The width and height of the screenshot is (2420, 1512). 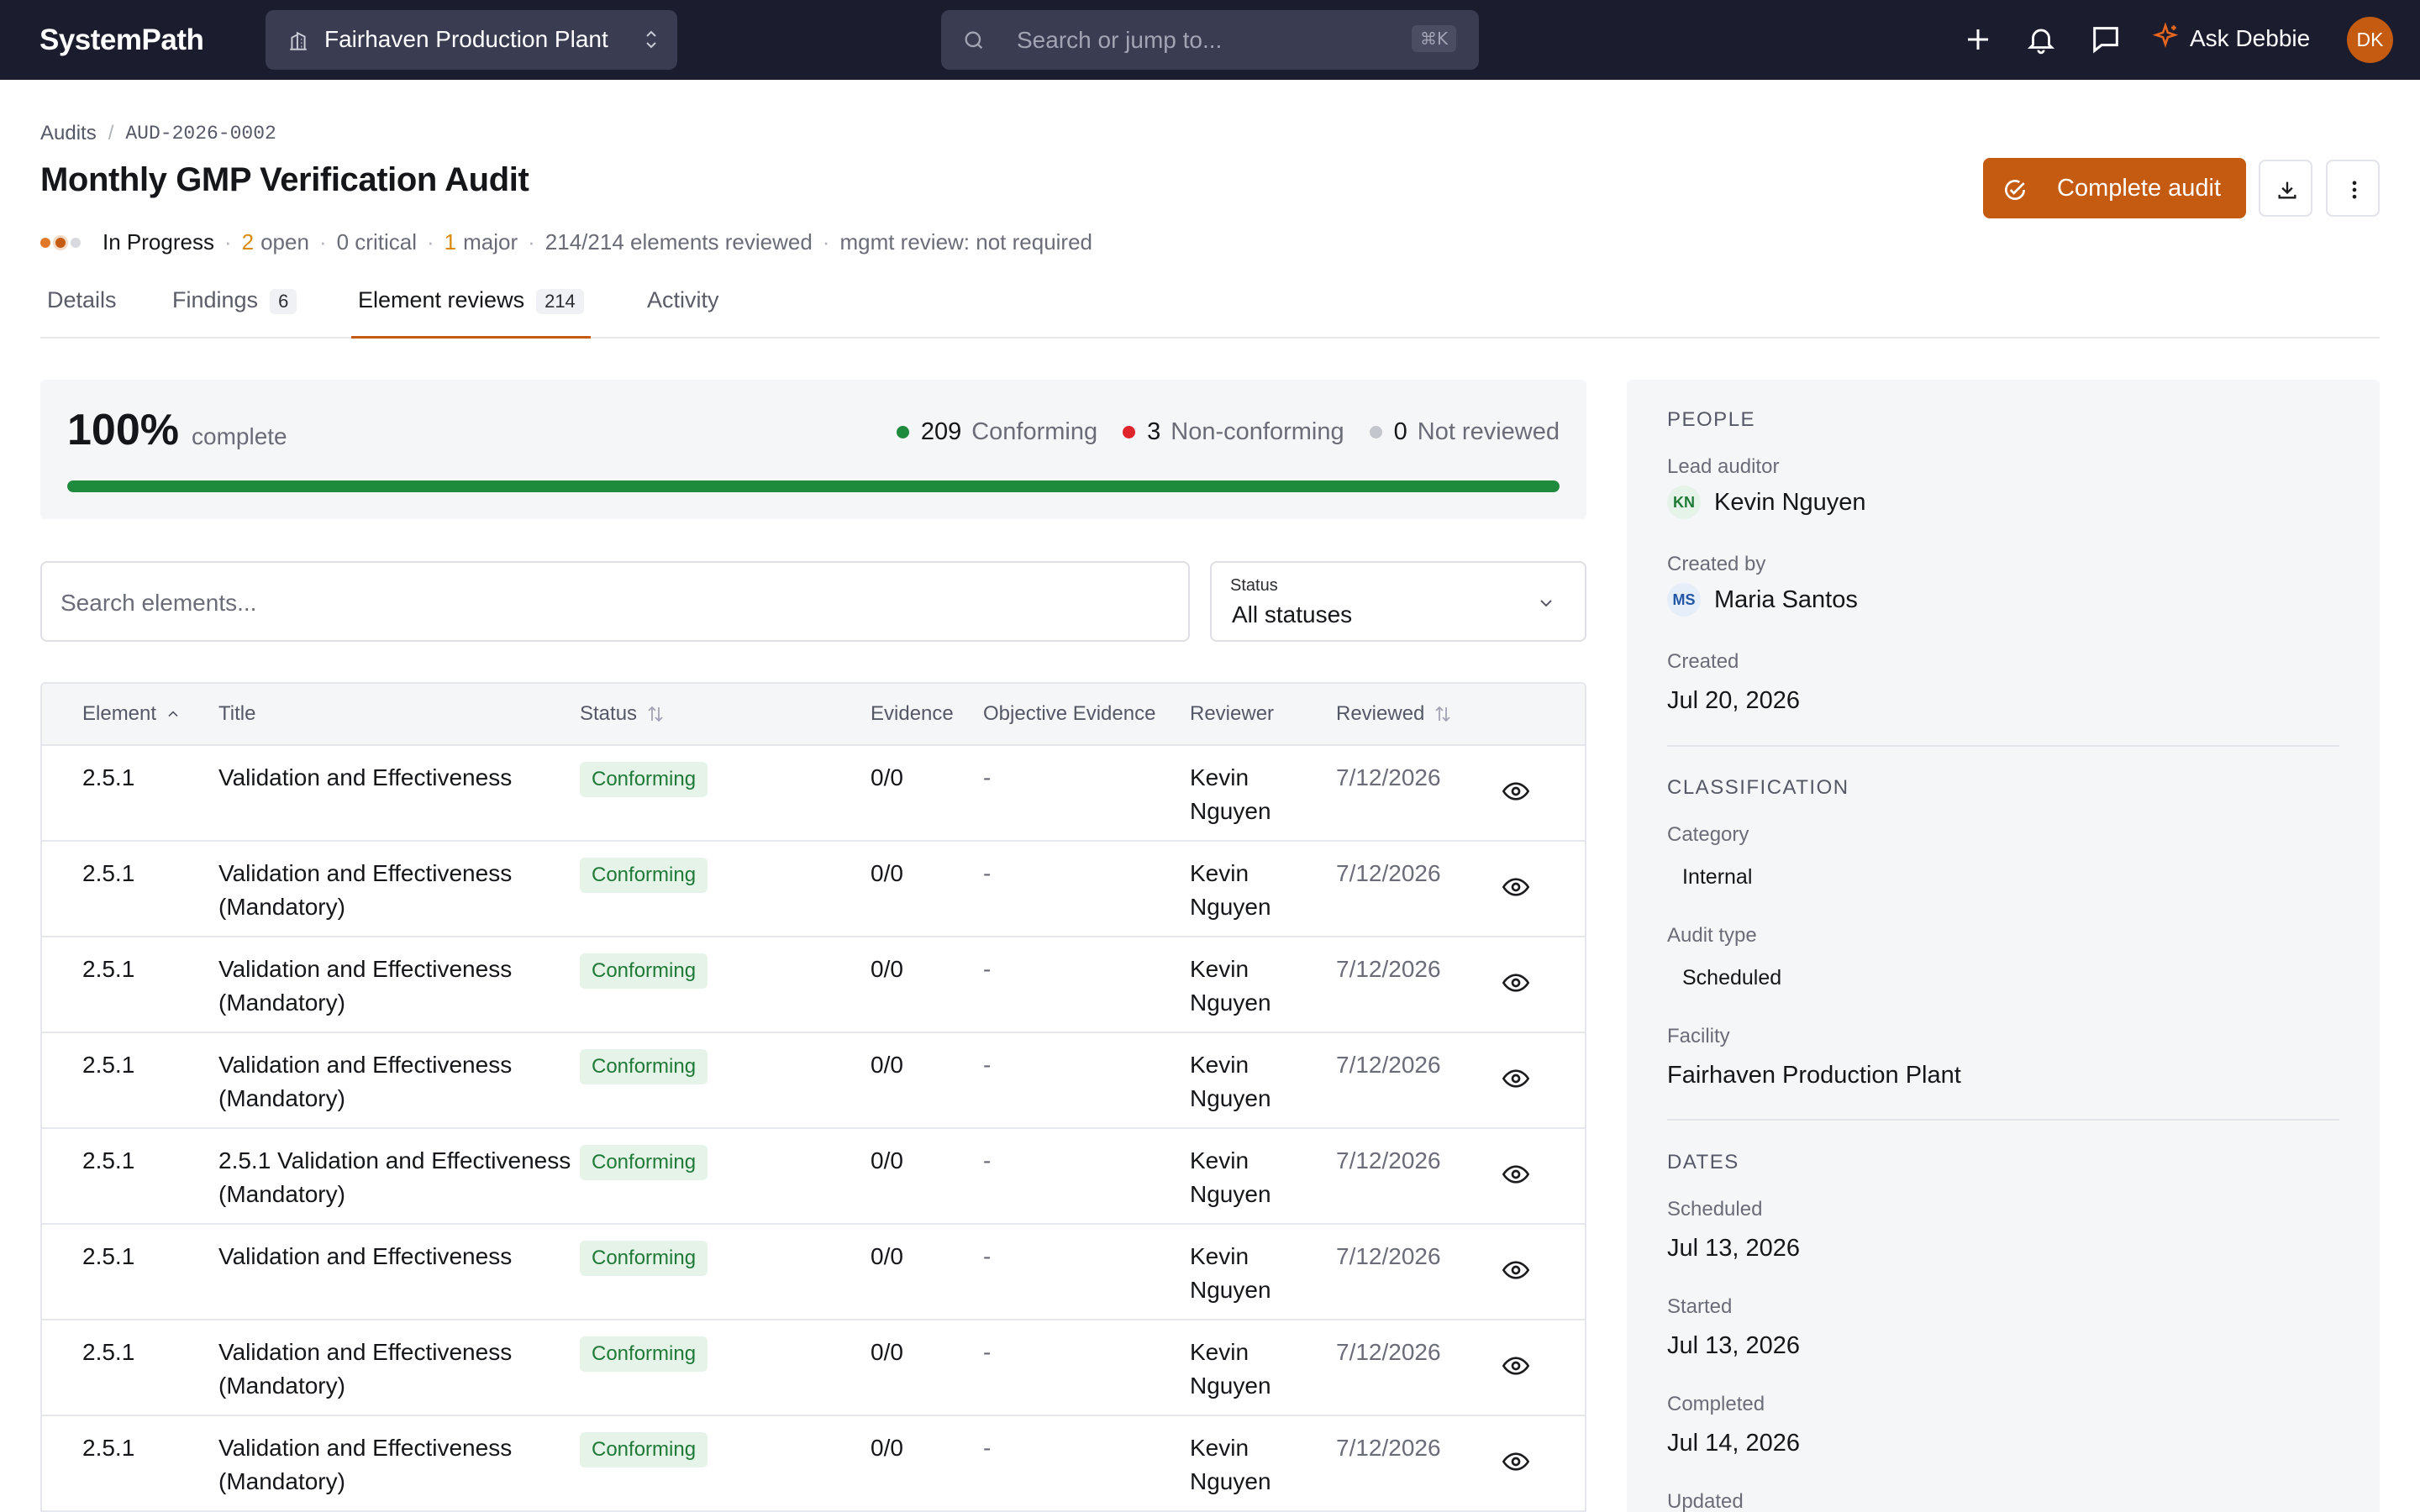 What do you see at coordinates (1734, 1345) in the screenshot?
I see `started-value: Jul 13, 2026` at bounding box center [1734, 1345].